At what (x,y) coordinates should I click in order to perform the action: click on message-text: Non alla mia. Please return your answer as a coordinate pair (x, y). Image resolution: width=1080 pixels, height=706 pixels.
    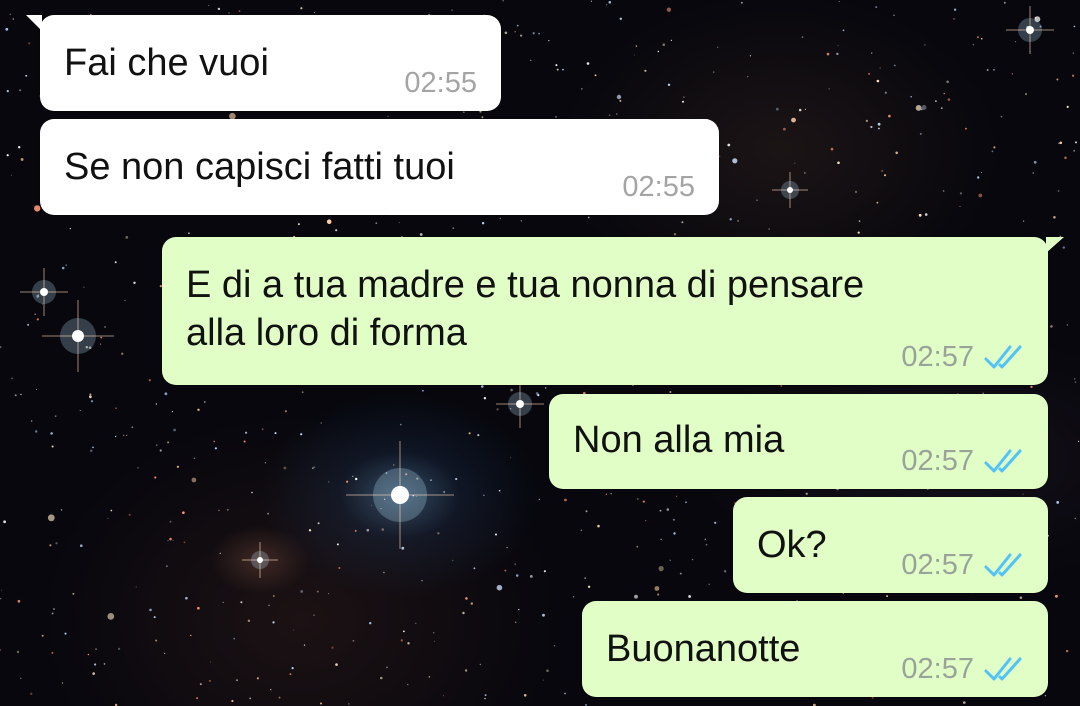
    Looking at the image, I should click on (679, 440).